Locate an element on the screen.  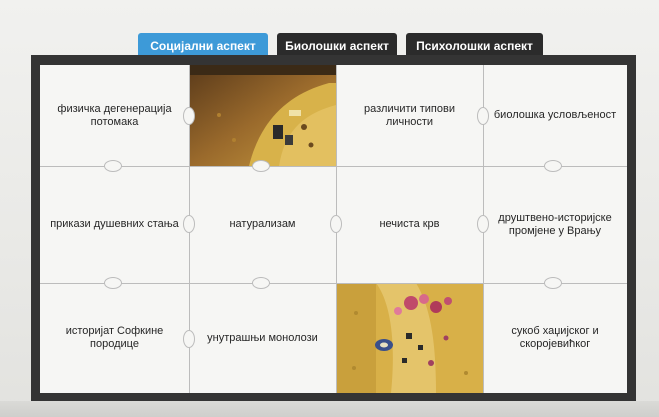
puzzle-piece: нечиста крв is located at coordinates (409, 224).